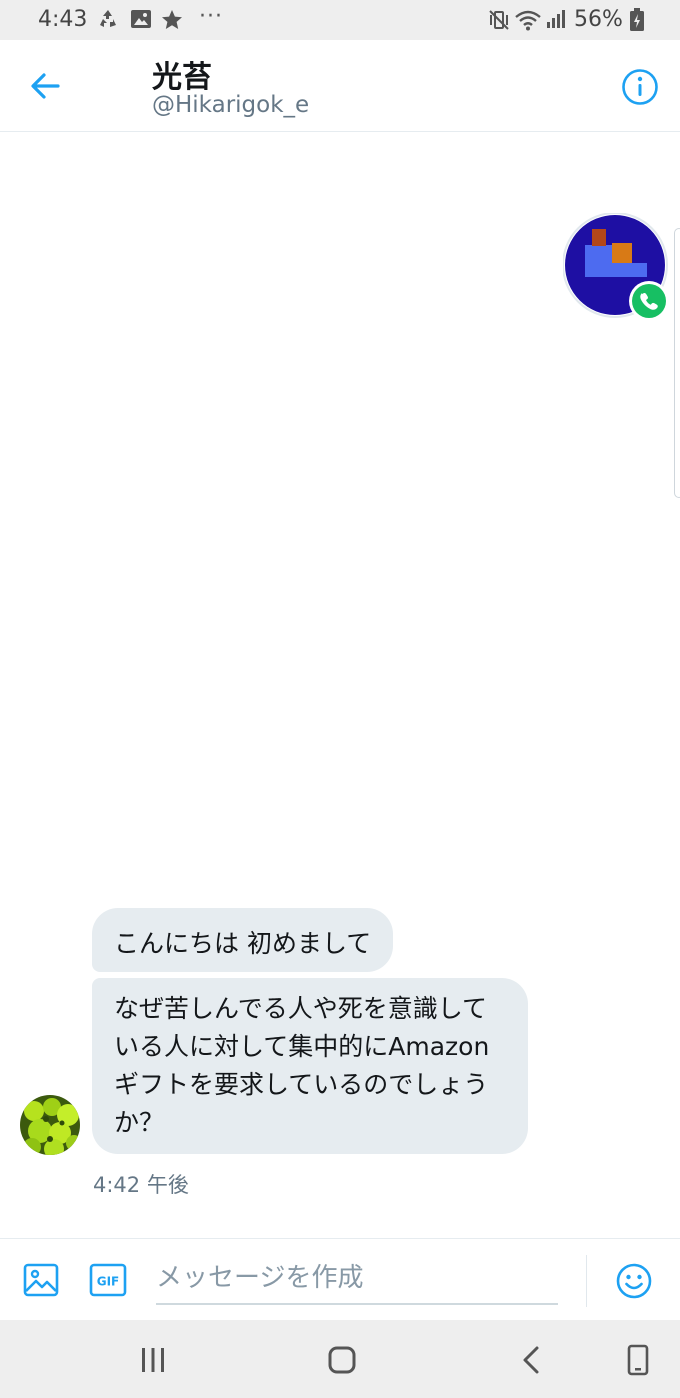 This screenshot has height=1398, width=680. What do you see at coordinates (172, 22) in the screenshot?
I see `star-icon` at bounding box center [172, 22].